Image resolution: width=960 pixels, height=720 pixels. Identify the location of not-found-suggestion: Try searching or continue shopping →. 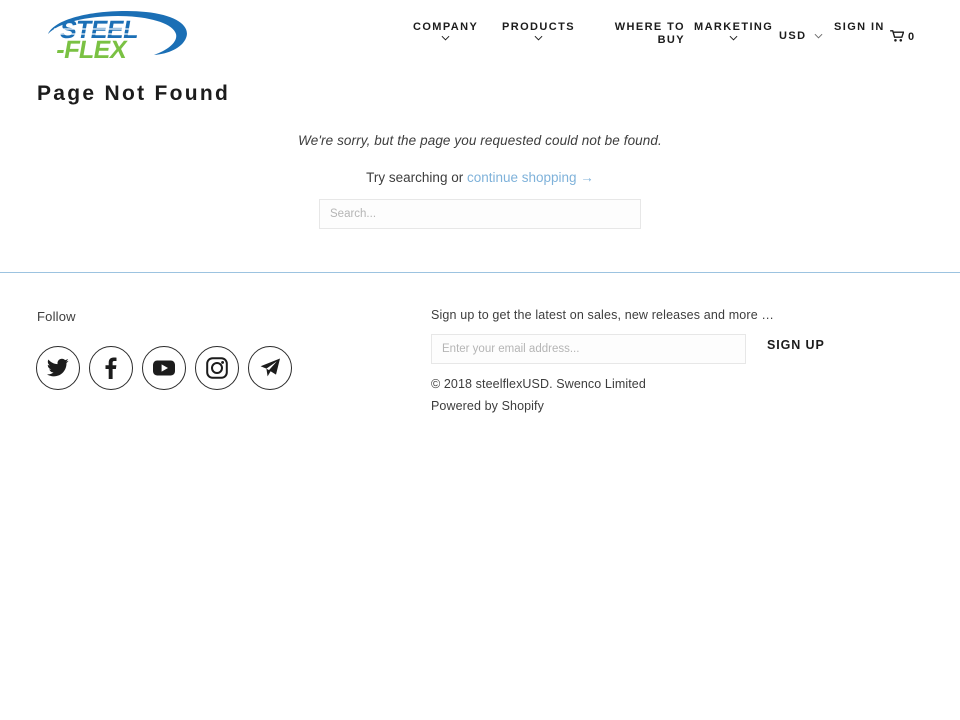
(480, 177).